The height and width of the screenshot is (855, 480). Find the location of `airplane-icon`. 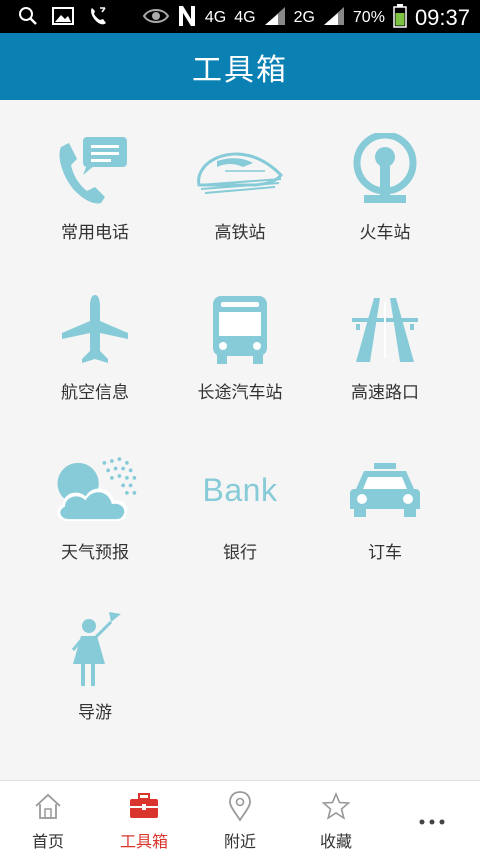

airplane-icon is located at coordinates (95, 330).